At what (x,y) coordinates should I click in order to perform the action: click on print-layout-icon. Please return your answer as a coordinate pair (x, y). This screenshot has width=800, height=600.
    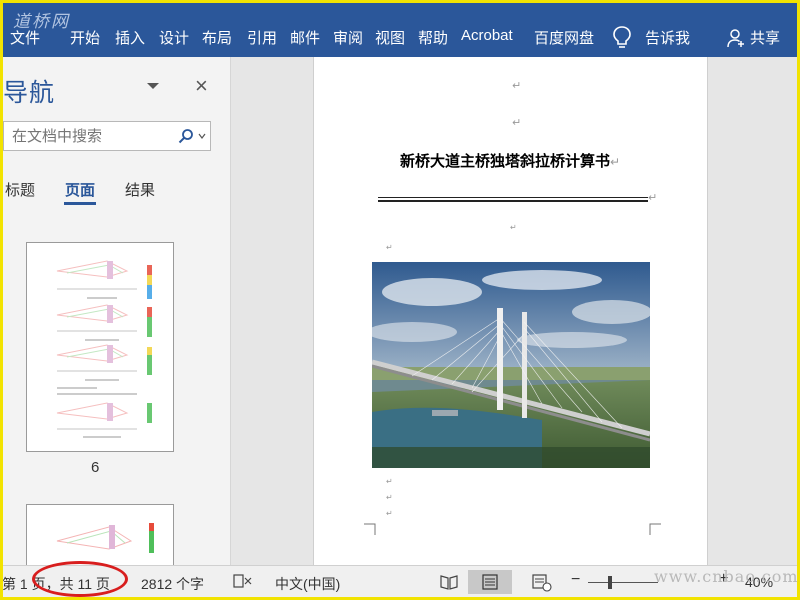
    Looking at the image, I should click on (490, 582).